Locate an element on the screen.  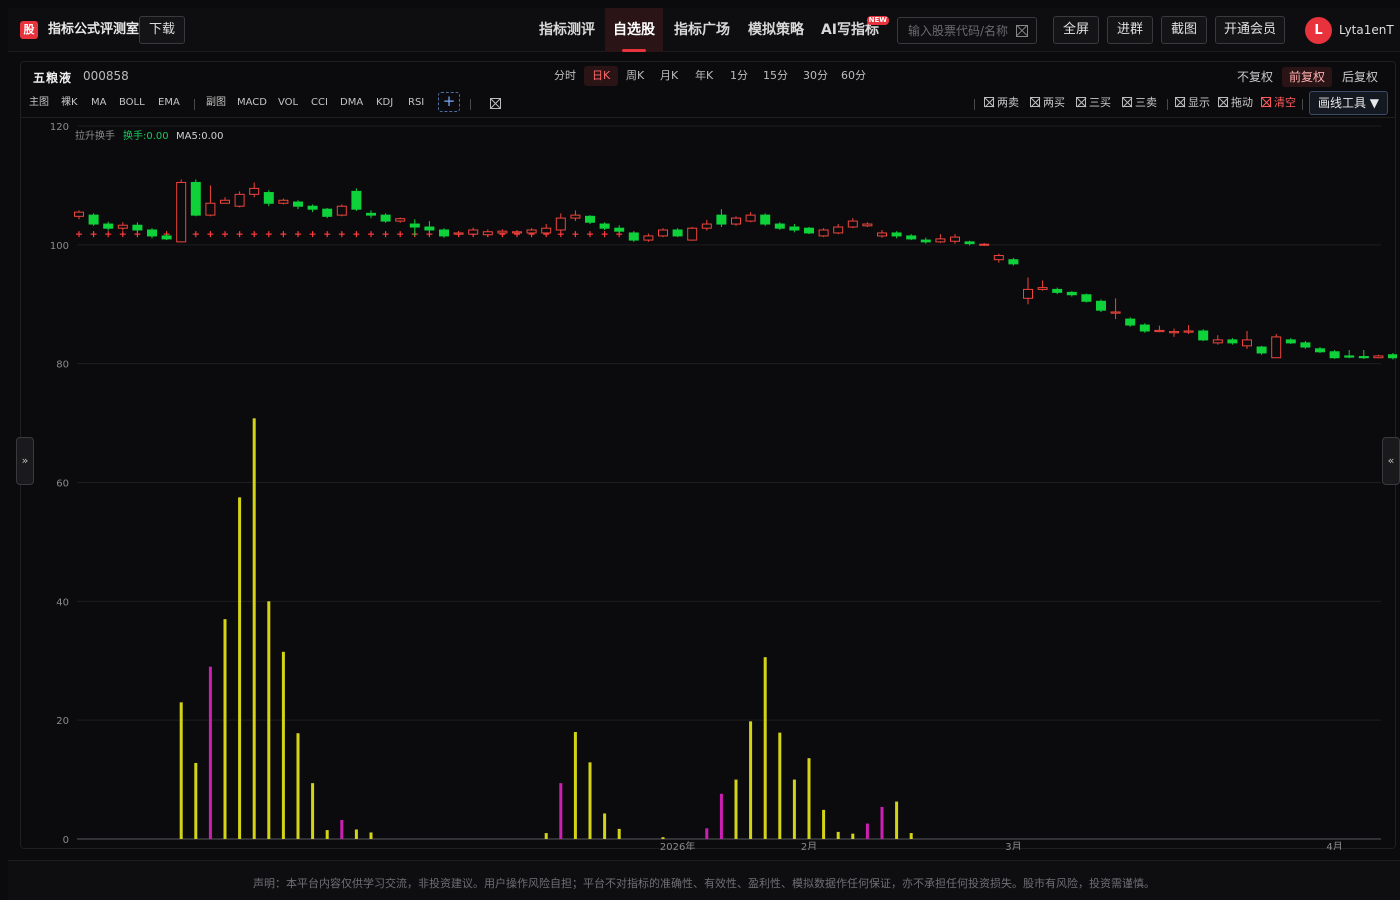
period-monthly: 月K is located at coordinates (669, 76).